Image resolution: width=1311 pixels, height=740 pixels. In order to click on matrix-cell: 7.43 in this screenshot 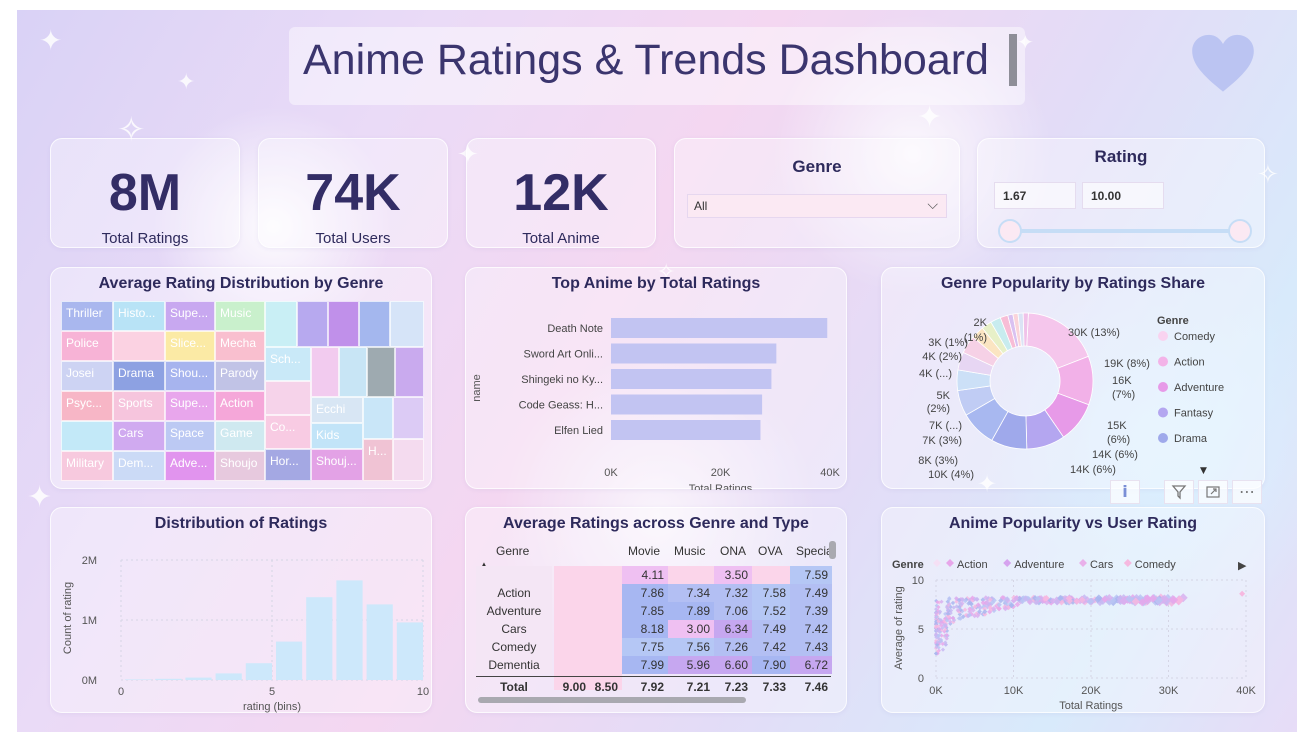, I will do `click(811, 647)`.